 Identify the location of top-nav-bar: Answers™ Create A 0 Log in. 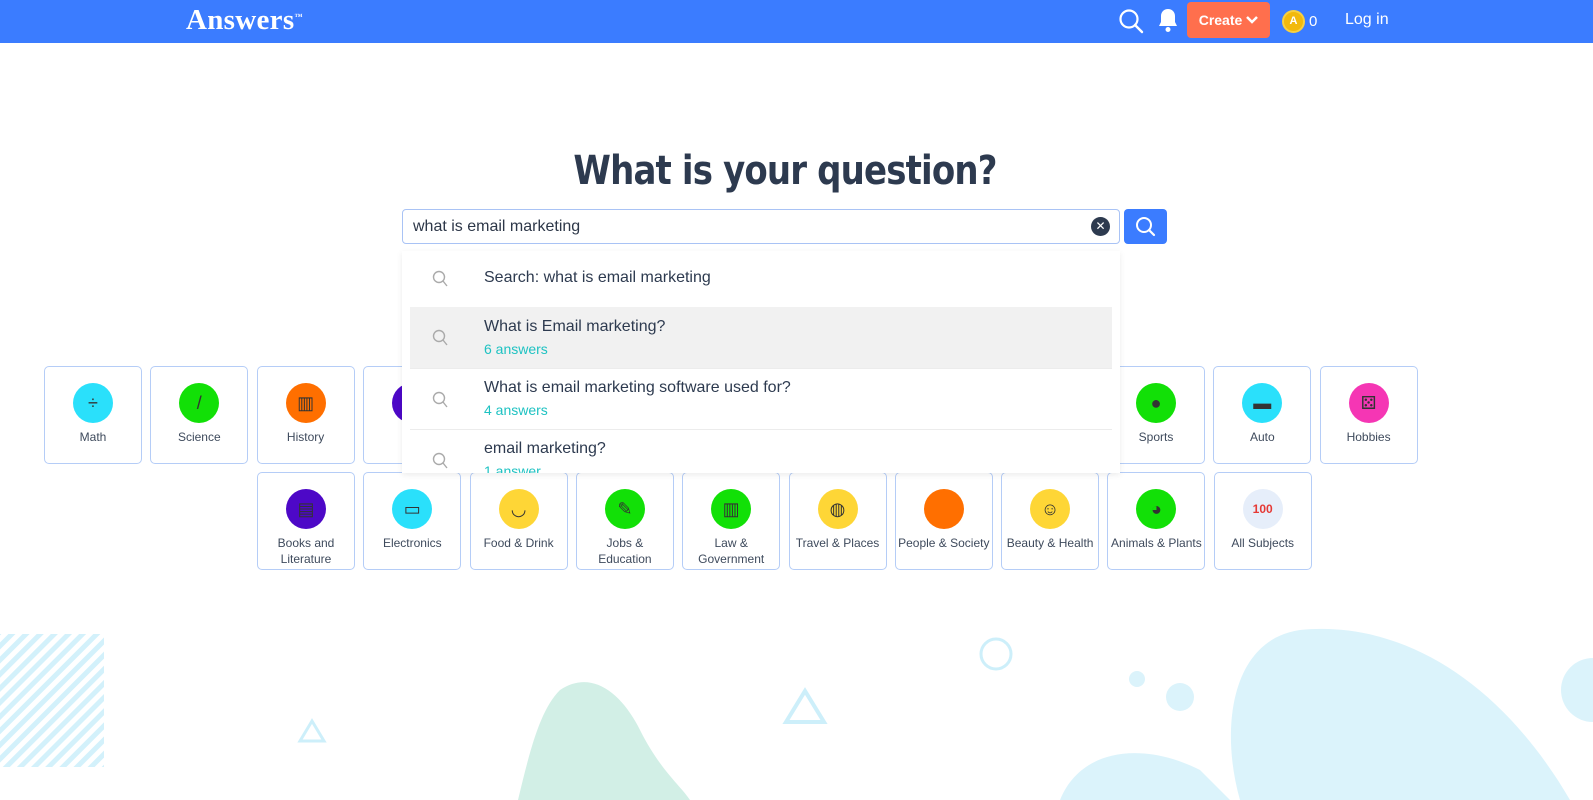
(796, 21).